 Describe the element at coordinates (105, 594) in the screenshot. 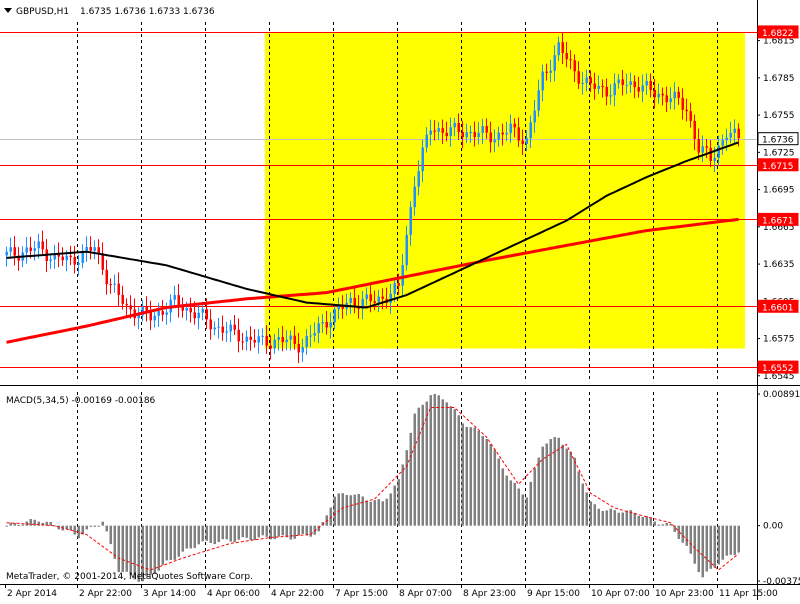

I see `time-tick-label: 2 Apr 22:00` at that location.